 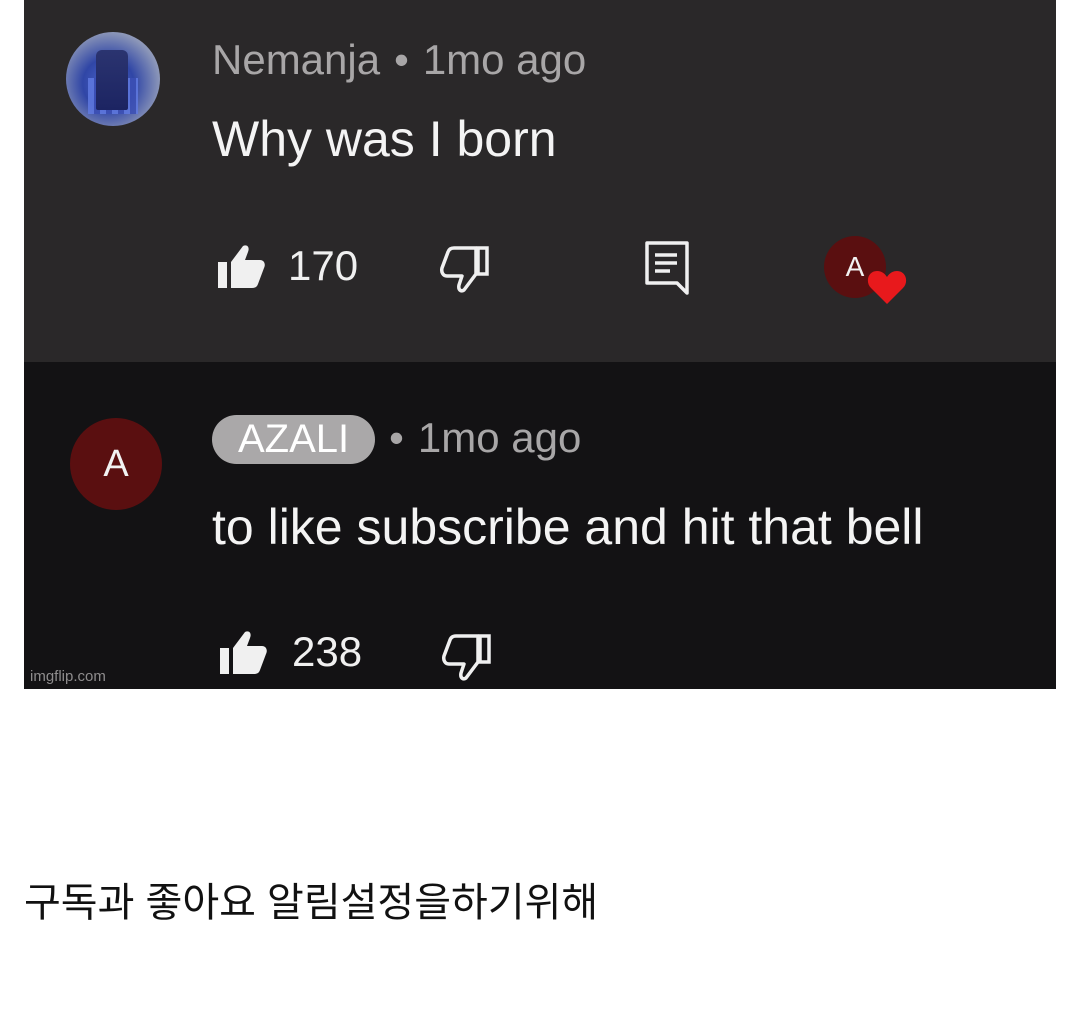 I want to click on avatar: A, so click(x=116, y=464).